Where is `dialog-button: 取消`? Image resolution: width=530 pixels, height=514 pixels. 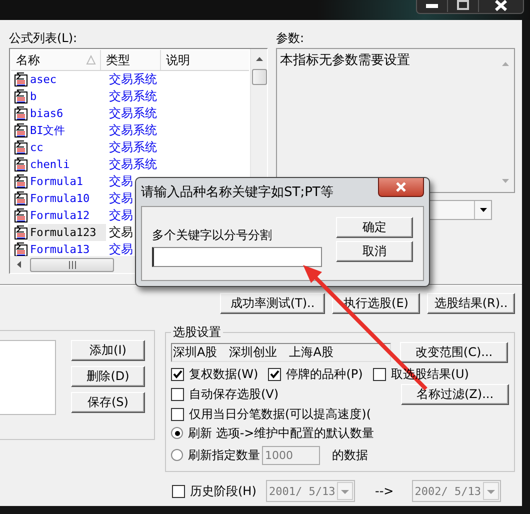
dialog-button: 取消 is located at coordinates (374, 251).